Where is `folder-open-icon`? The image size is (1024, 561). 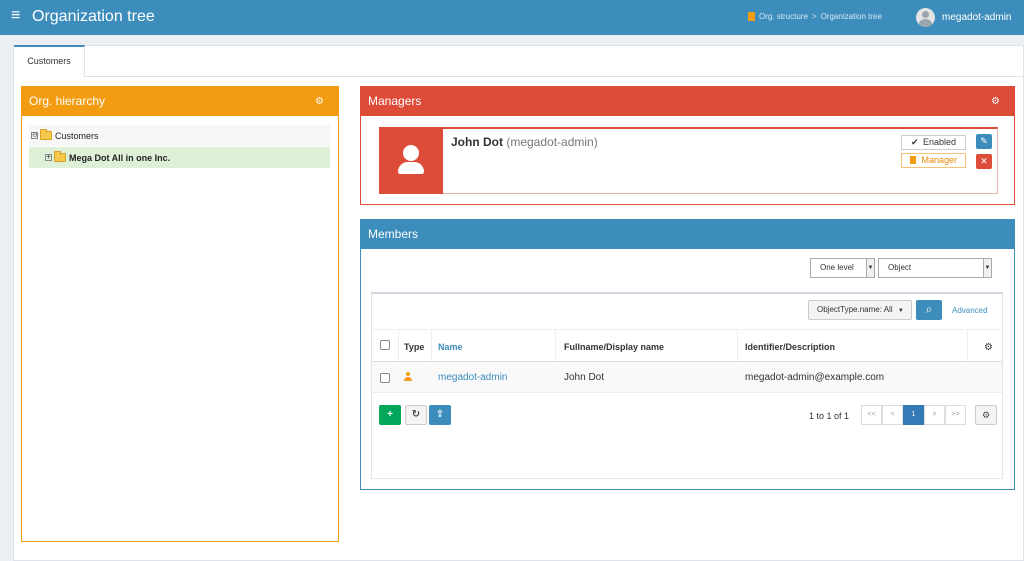
folder-open-icon is located at coordinates (46, 134).